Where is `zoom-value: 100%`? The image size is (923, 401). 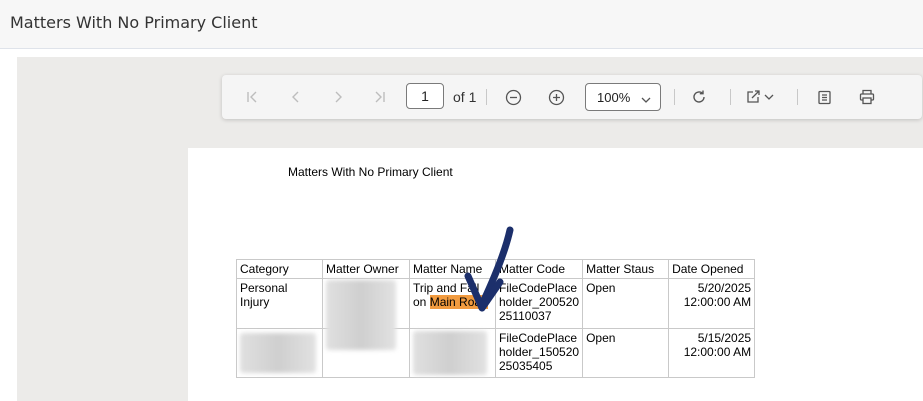
zoom-value: 100% is located at coordinates (614, 97).